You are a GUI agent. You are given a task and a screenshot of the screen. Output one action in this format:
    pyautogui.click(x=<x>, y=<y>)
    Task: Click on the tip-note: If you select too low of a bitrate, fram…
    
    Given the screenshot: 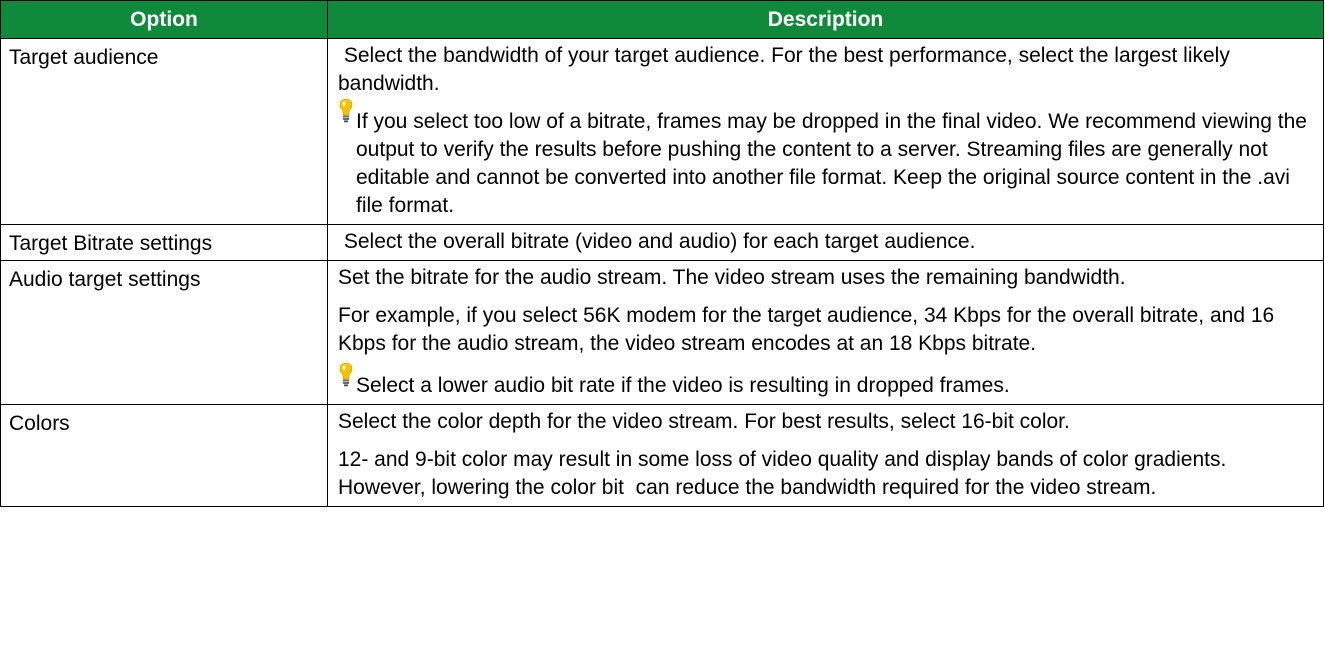 What is the action you would take?
    pyautogui.click(x=825, y=159)
    